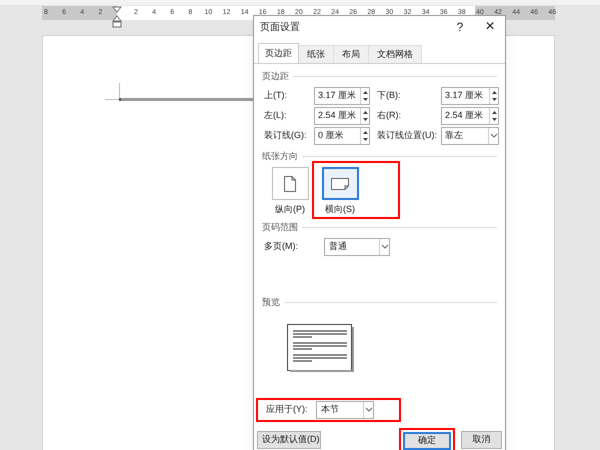 The width and height of the screenshot is (600, 450). I want to click on section-heading: 预览, so click(271, 302).